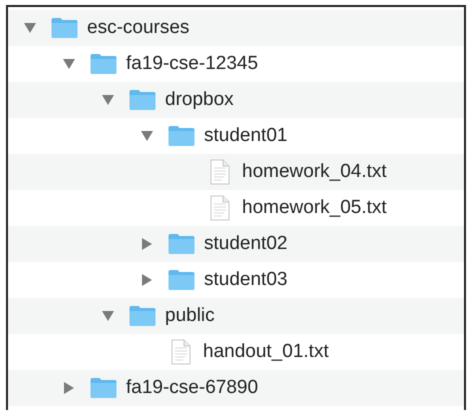 The image size is (476, 414). Describe the element at coordinates (190, 316) in the screenshot. I see `item-name: public` at that location.